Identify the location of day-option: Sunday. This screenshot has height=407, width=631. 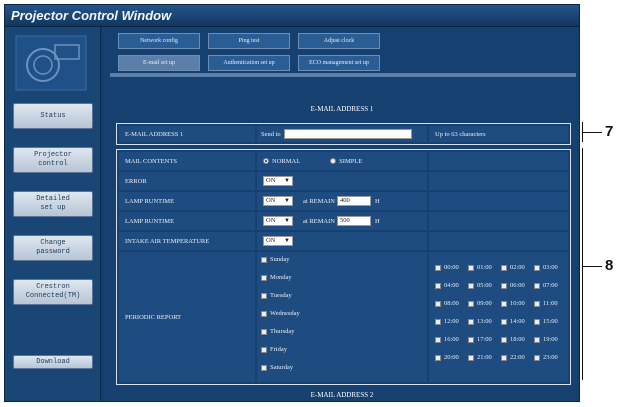
(275, 259).